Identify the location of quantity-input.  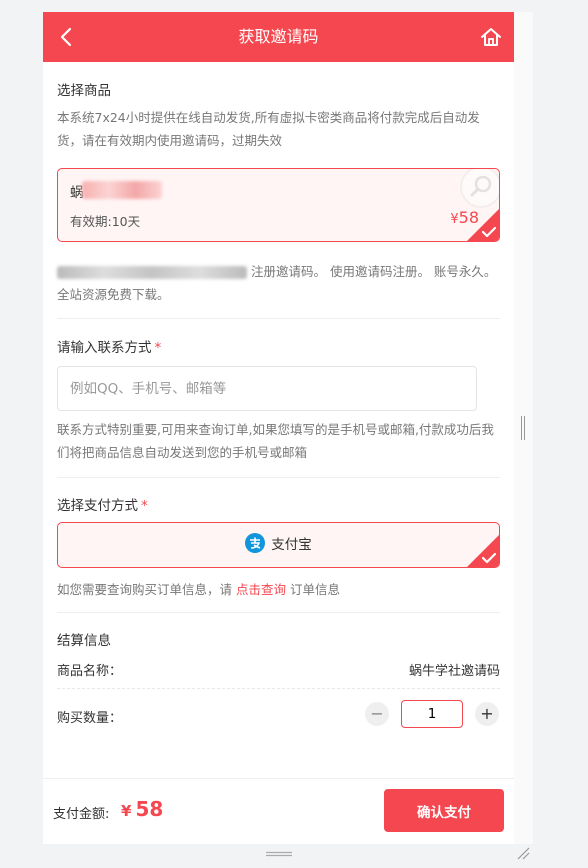
(432, 714).